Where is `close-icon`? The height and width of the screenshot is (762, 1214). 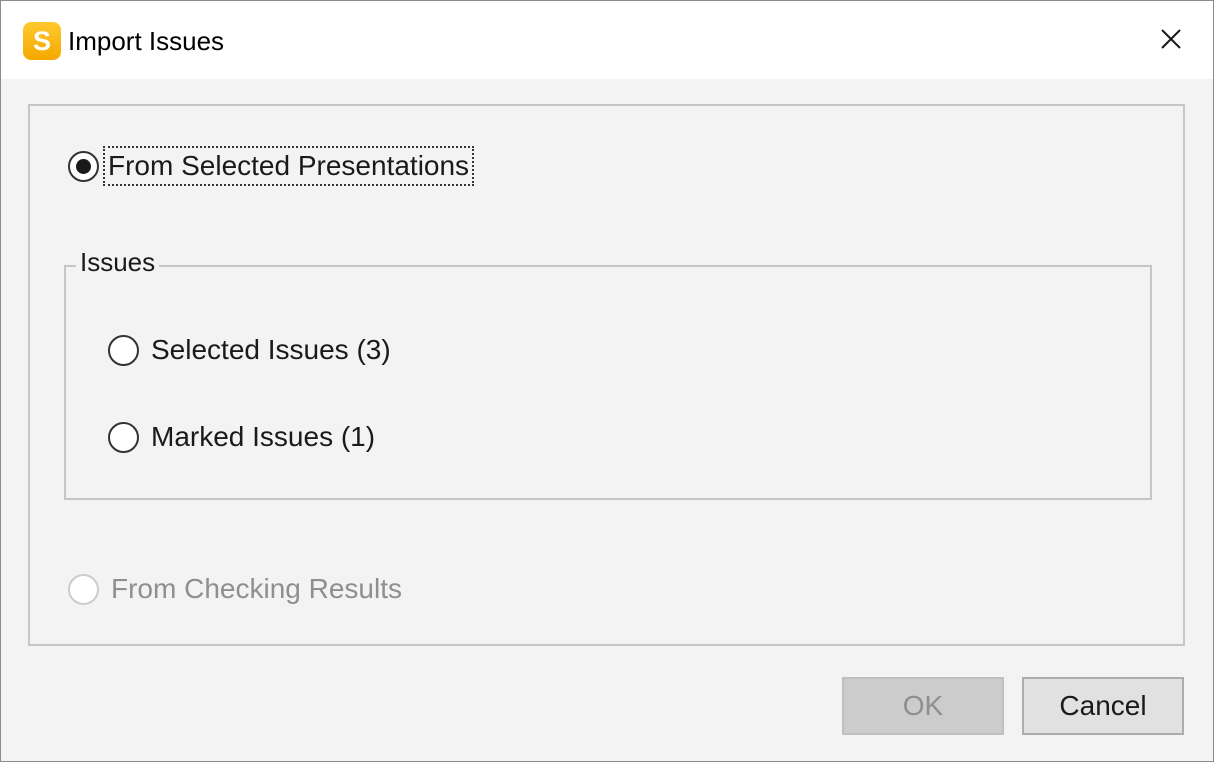
close-icon is located at coordinates (1171, 39).